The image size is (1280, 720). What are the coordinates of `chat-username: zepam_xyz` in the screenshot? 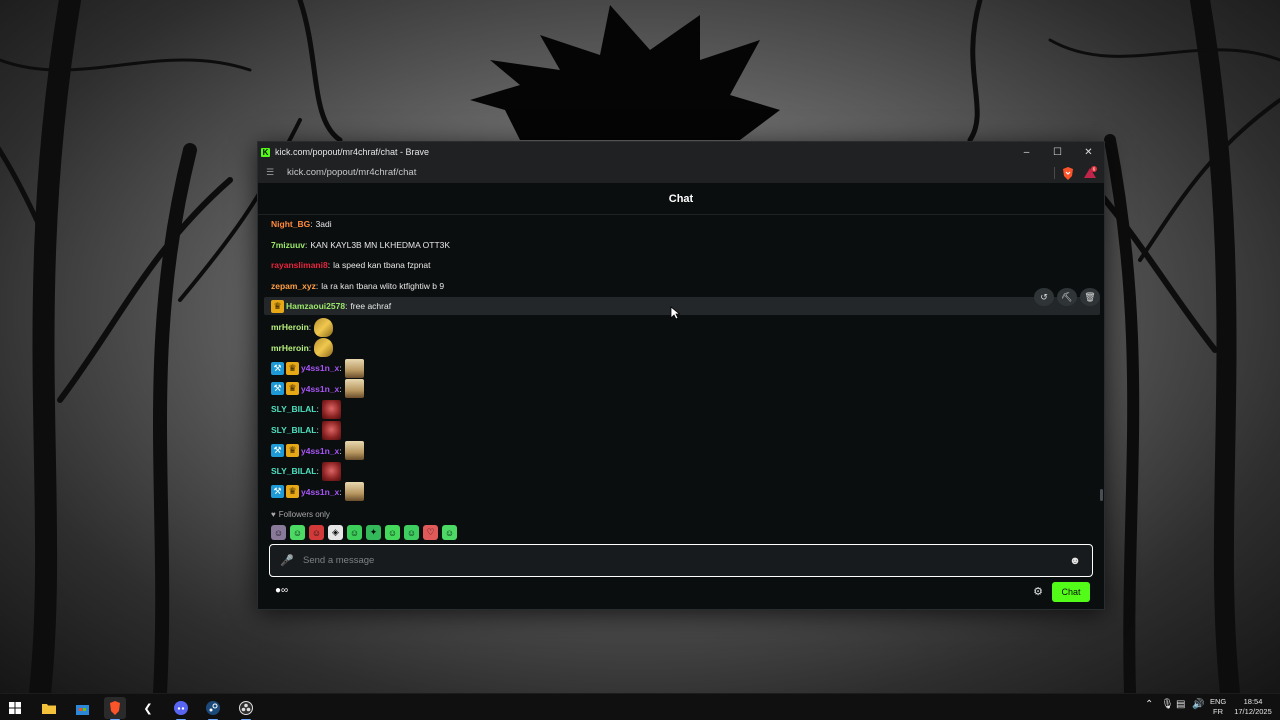 It's located at (293, 286).